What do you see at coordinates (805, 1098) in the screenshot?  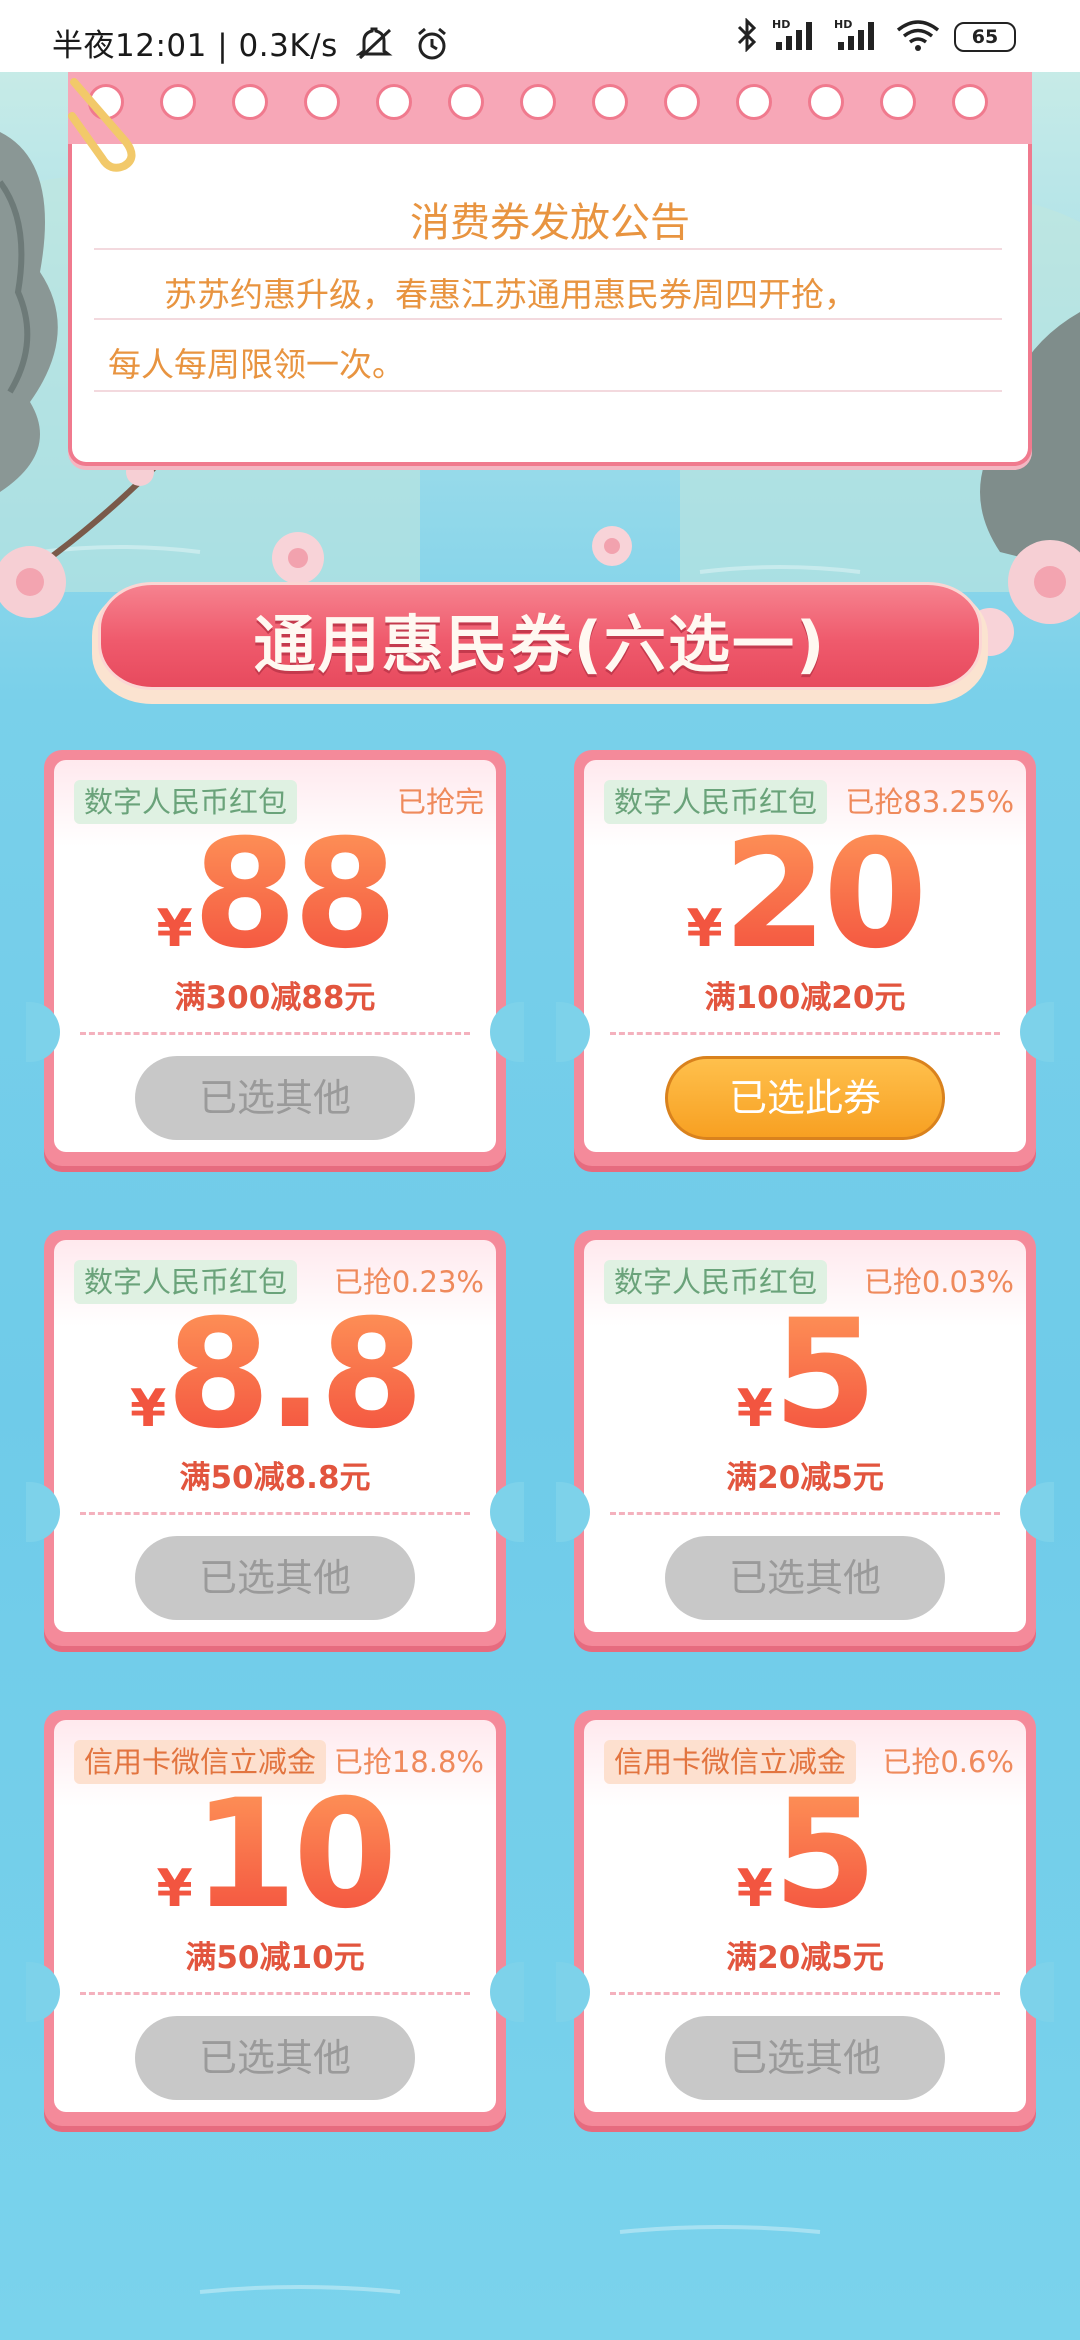 I see `coupon-selected-button: 已选此券` at bounding box center [805, 1098].